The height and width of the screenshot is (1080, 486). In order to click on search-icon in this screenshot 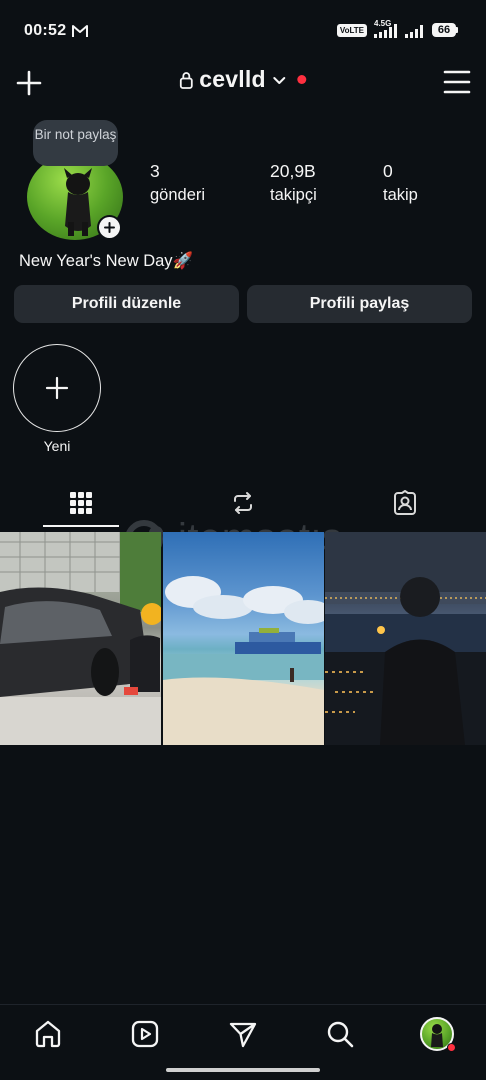, I will do `click(340, 1034)`.